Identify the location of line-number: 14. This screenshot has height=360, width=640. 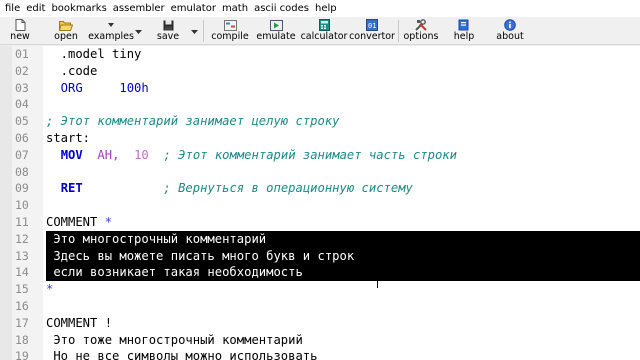
(22, 272).